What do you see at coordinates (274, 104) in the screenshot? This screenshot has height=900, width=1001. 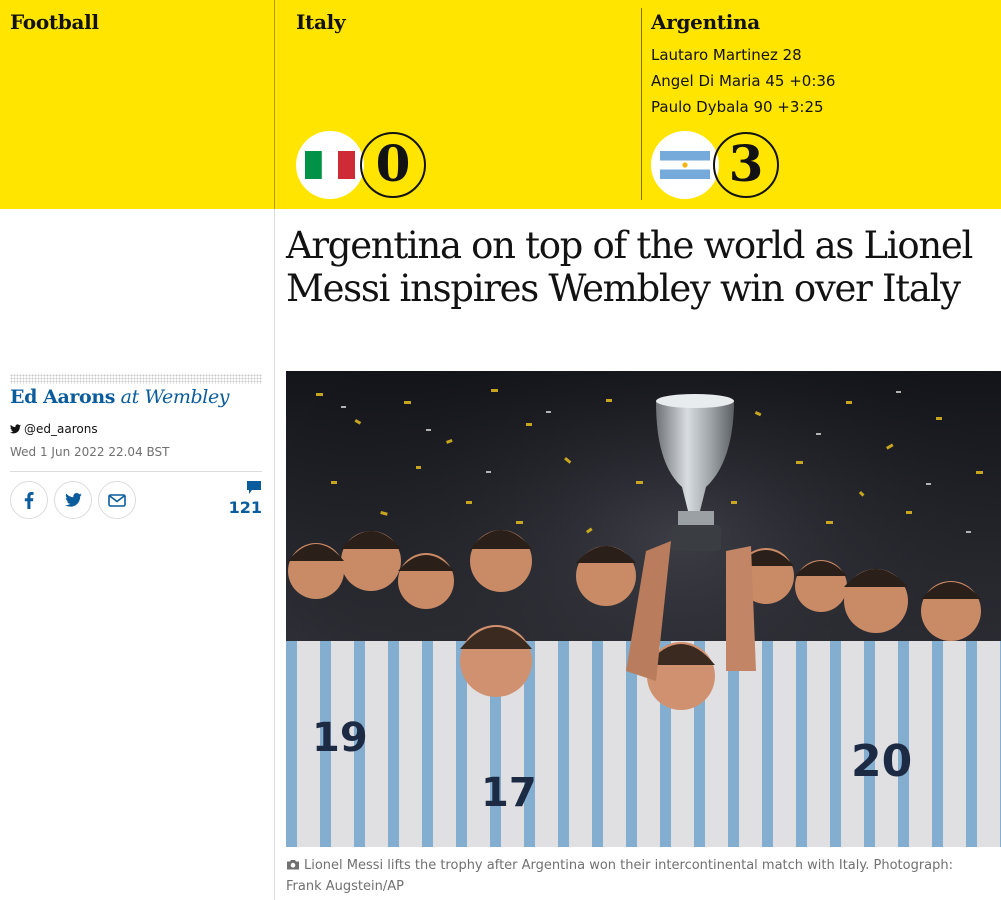 I see `header-divider` at bounding box center [274, 104].